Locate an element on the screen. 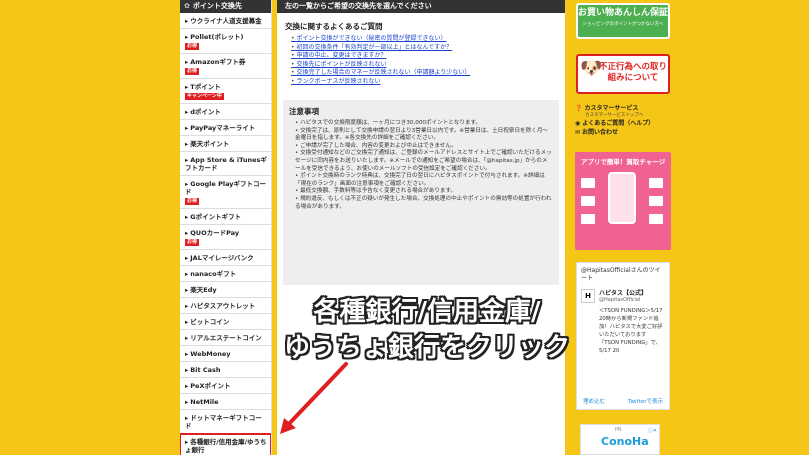 This screenshot has height=455, width=809. faq-link: 交換先にポイントが反映されない is located at coordinates (425, 65).